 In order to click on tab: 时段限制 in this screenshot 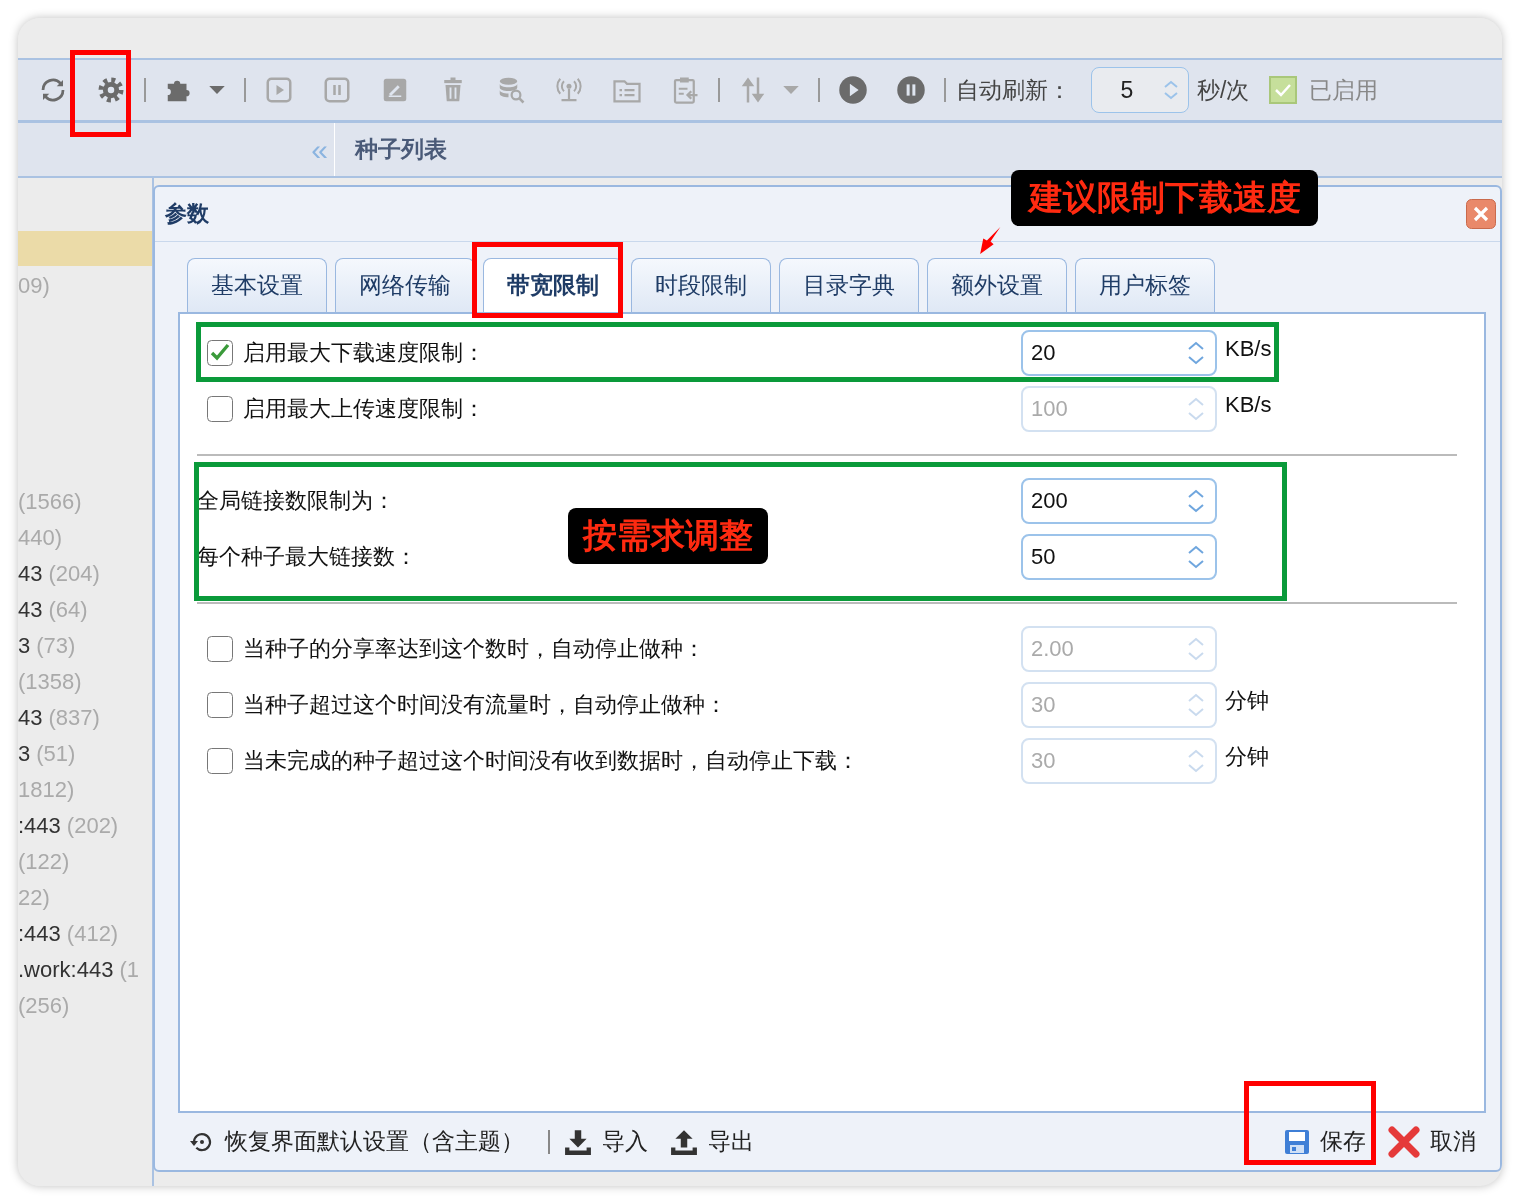, I will do `click(701, 285)`.